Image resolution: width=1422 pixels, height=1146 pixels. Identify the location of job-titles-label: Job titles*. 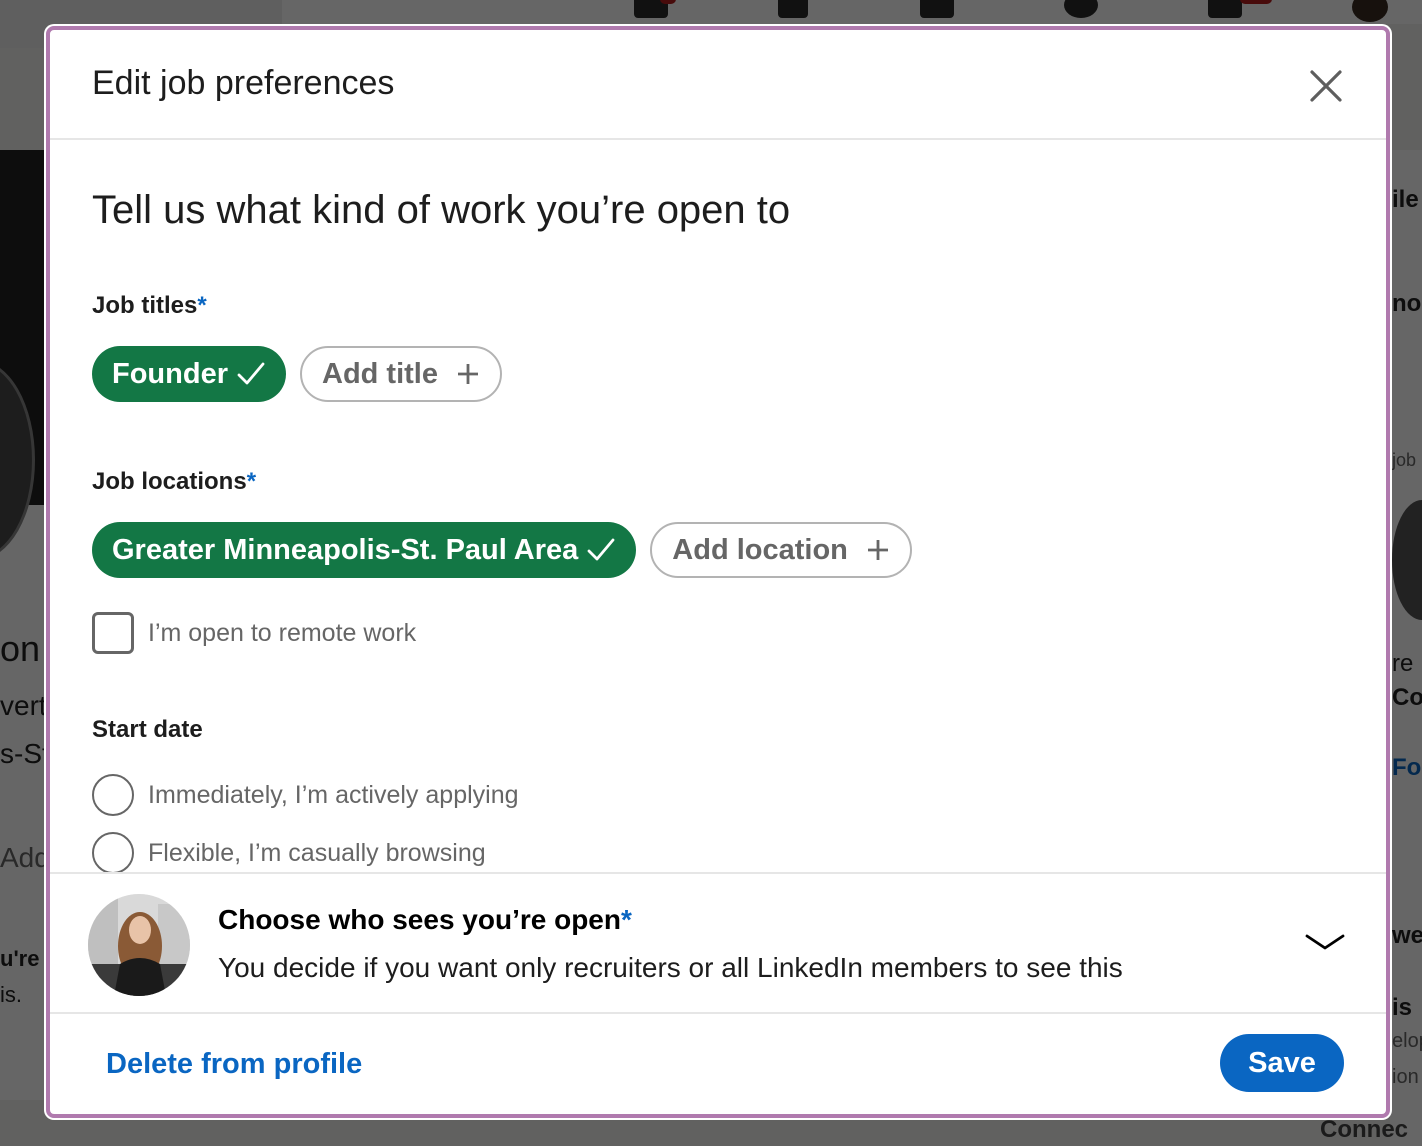
(149, 306).